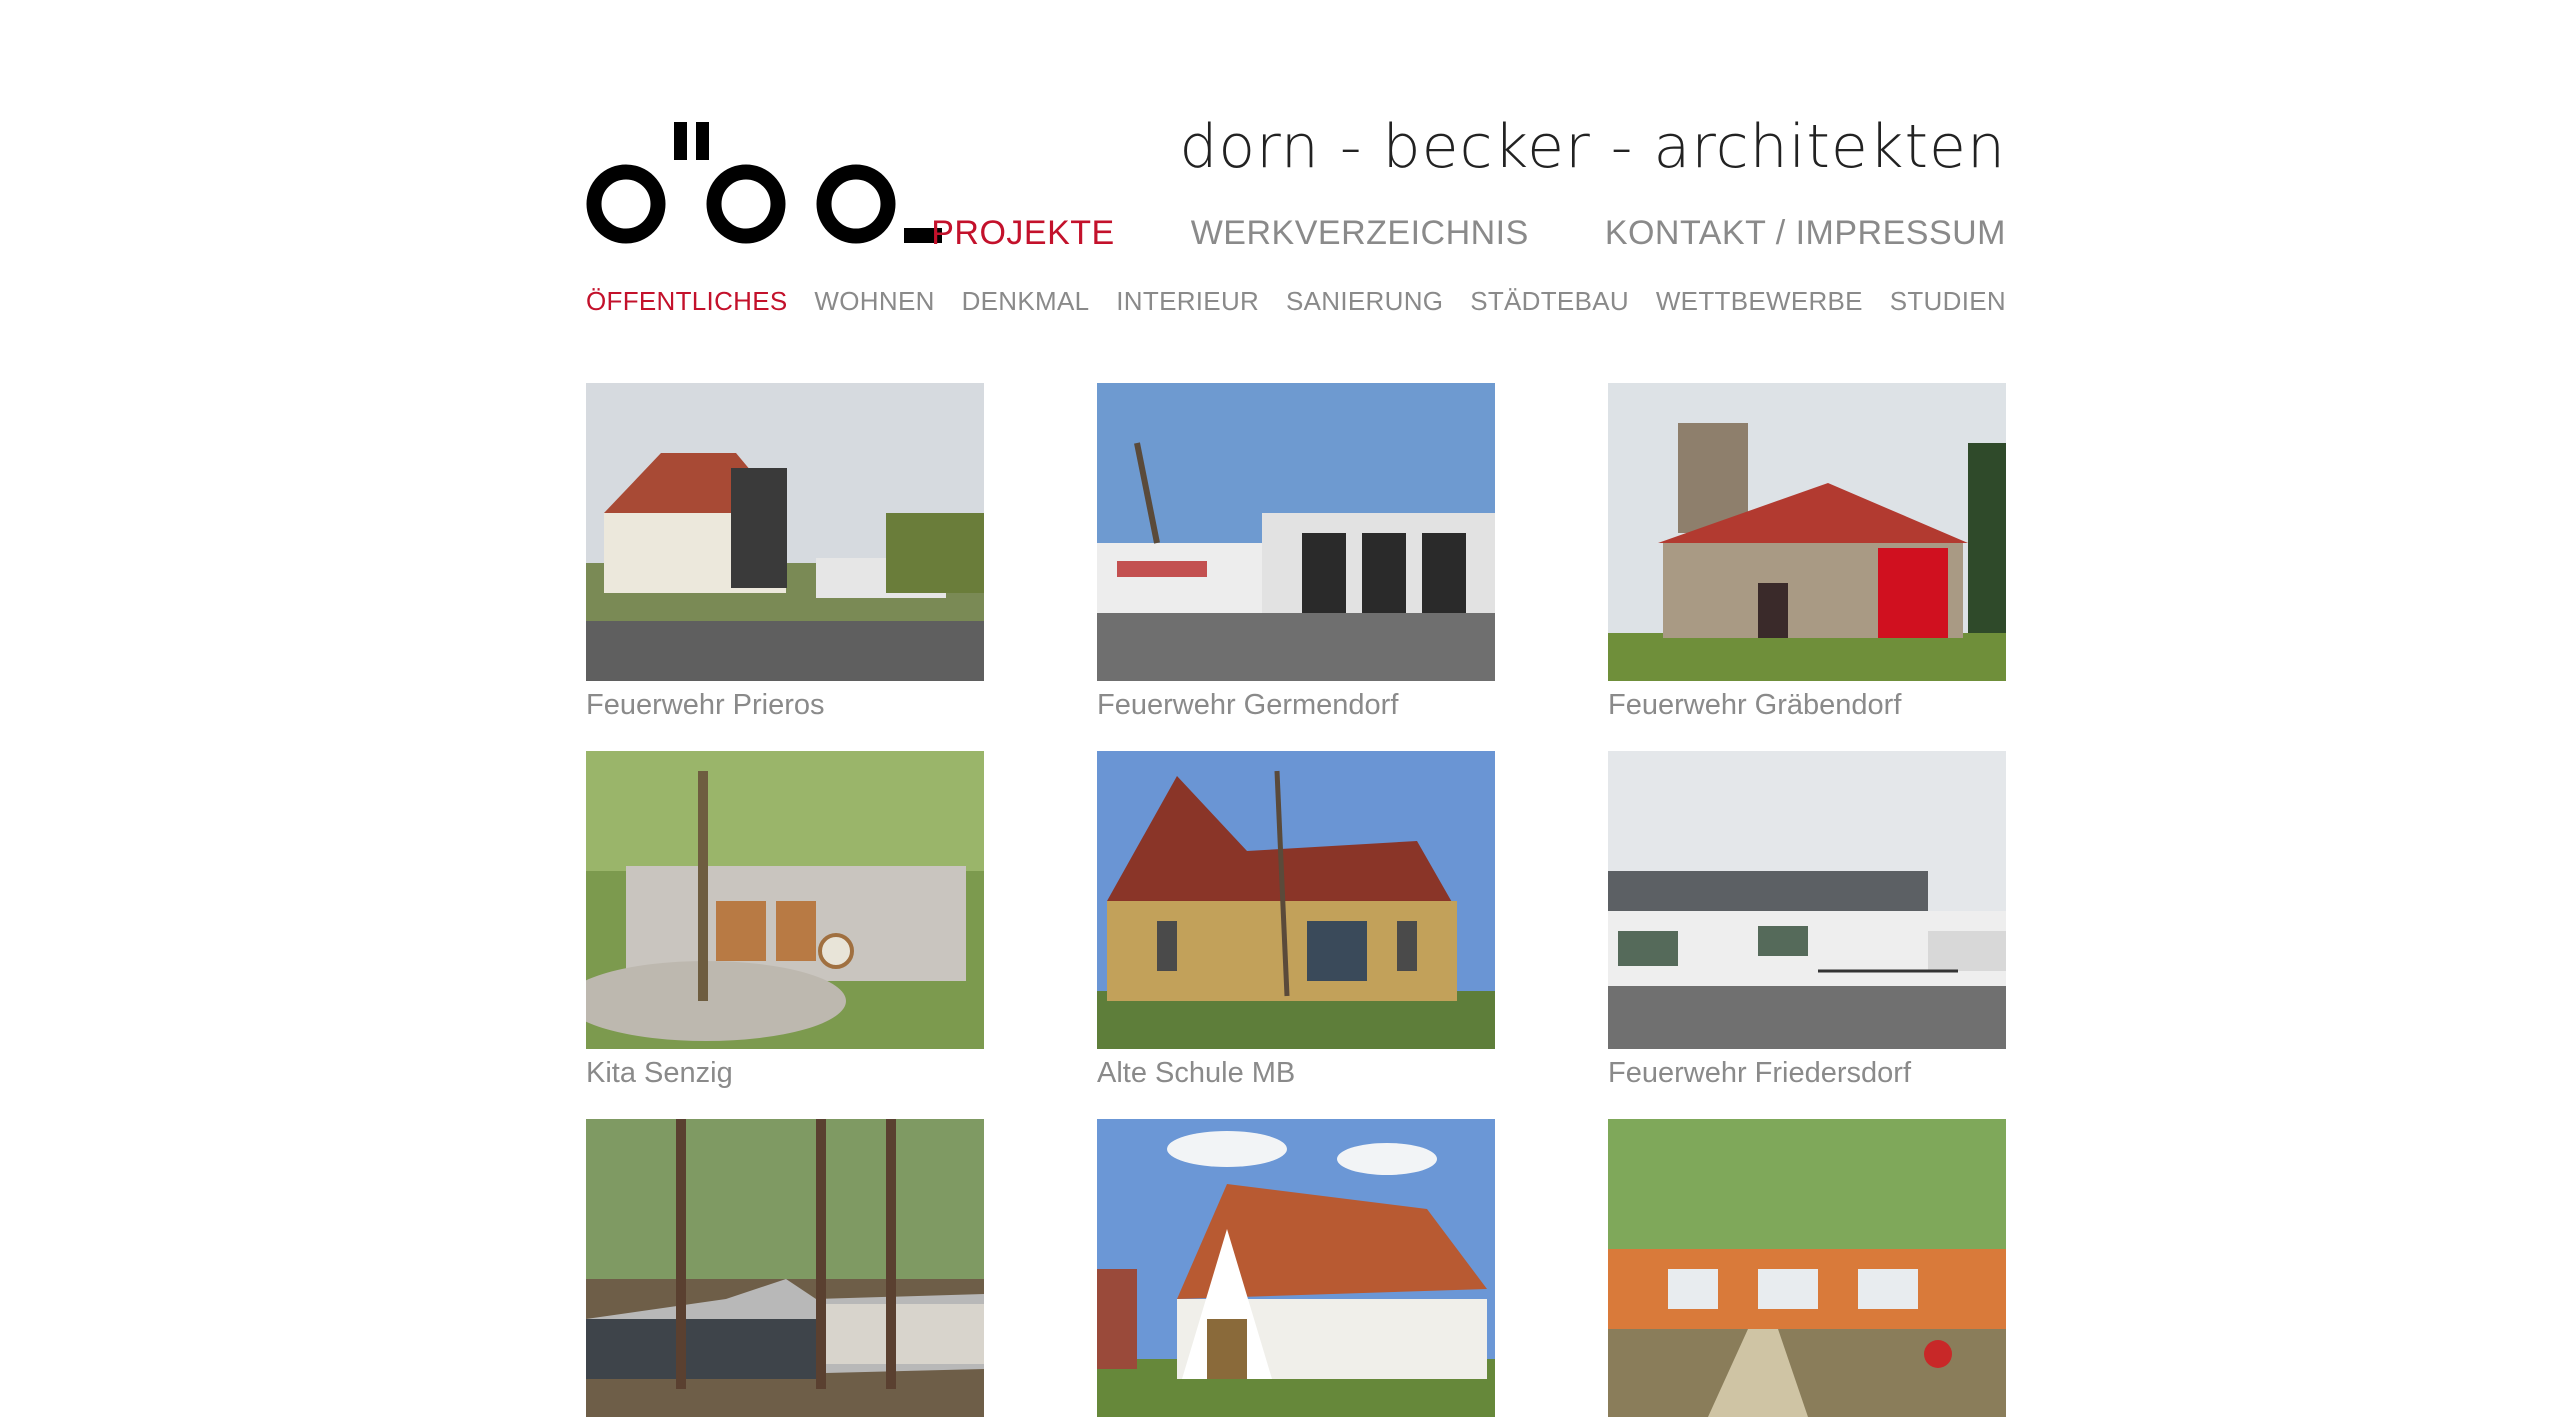 The width and height of the screenshot is (2560, 1425). I want to click on main-nav-werkverzeichnis: WERKVERZEICHNIS, so click(1360, 233).